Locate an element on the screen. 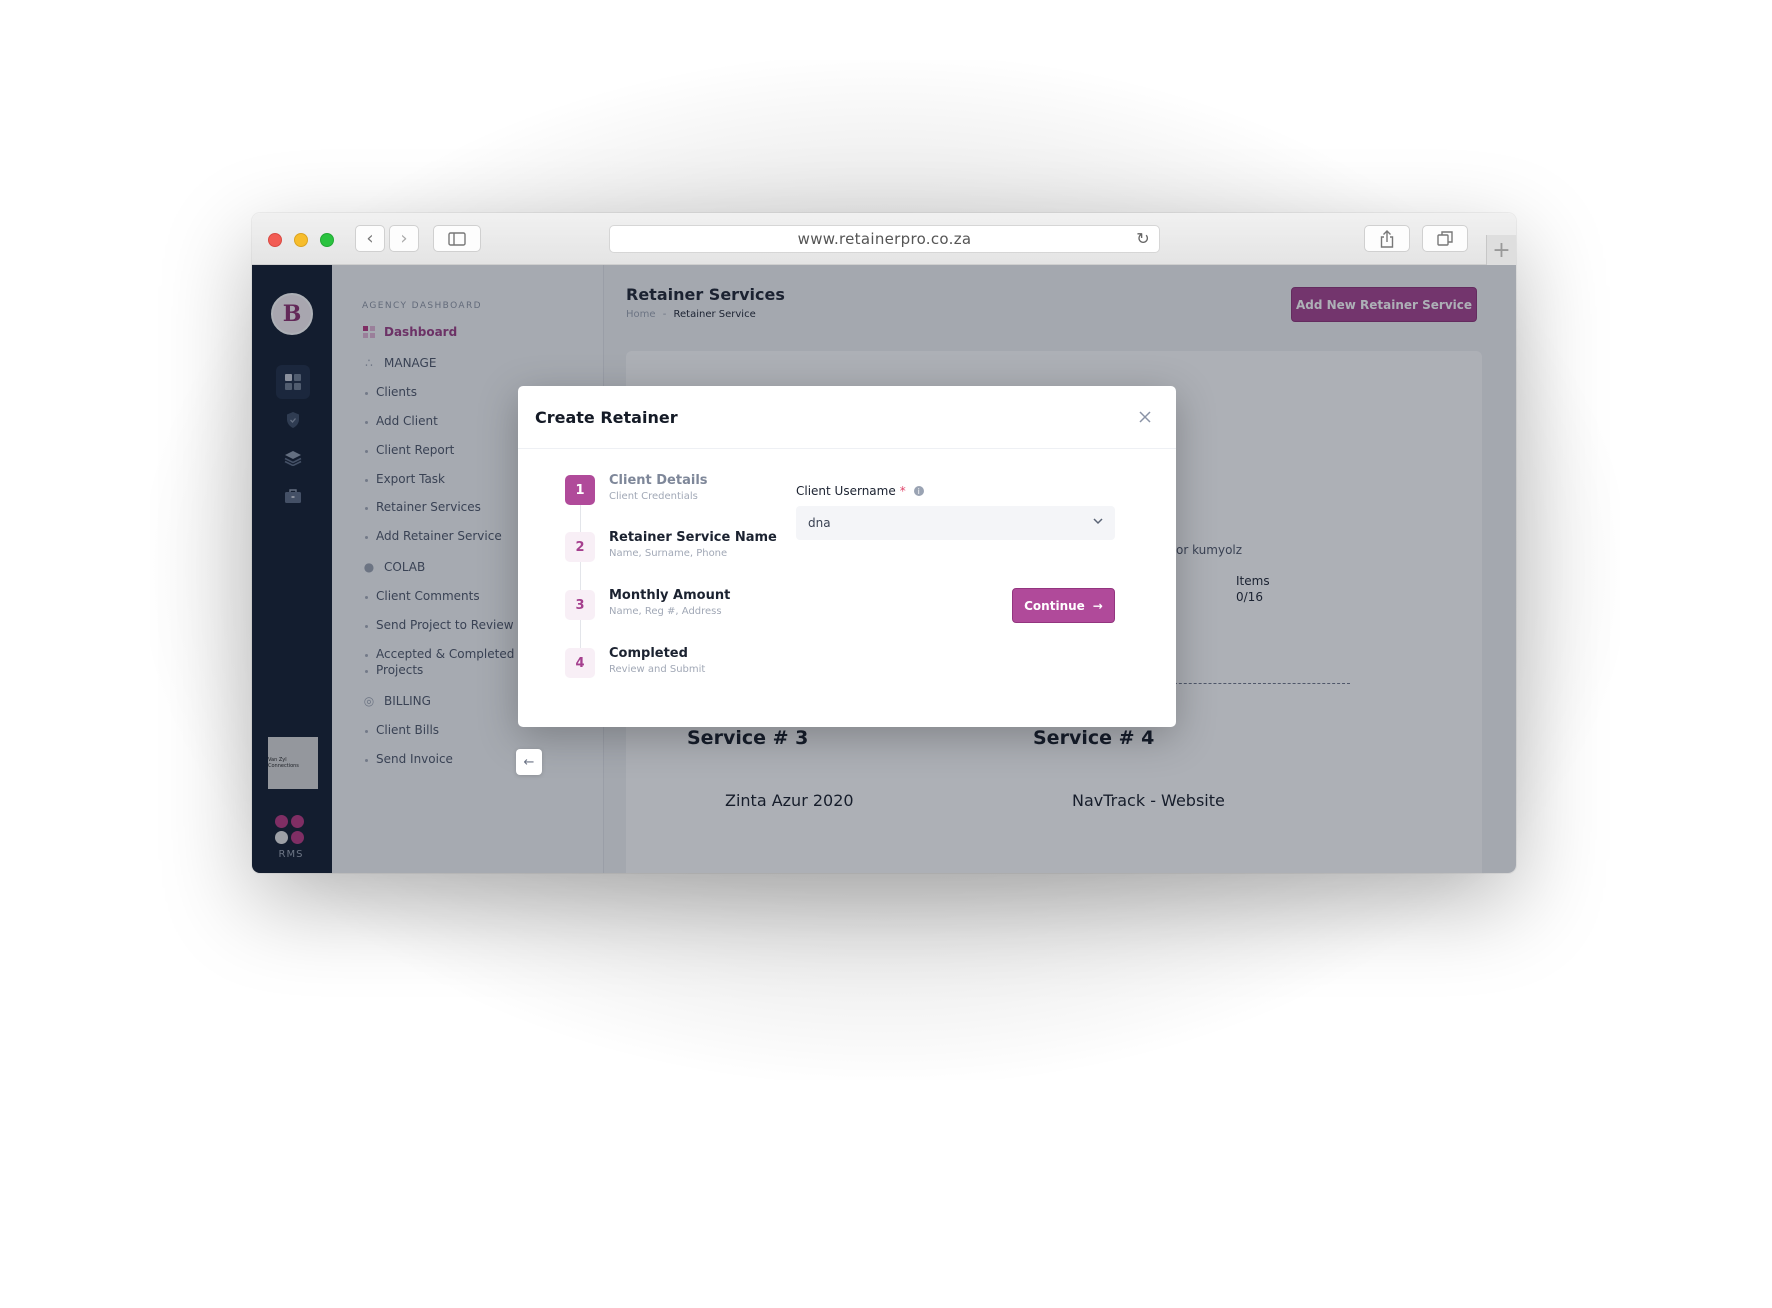 The image size is (1772, 1308). chevron-right-icon: › is located at coordinates (404, 238).